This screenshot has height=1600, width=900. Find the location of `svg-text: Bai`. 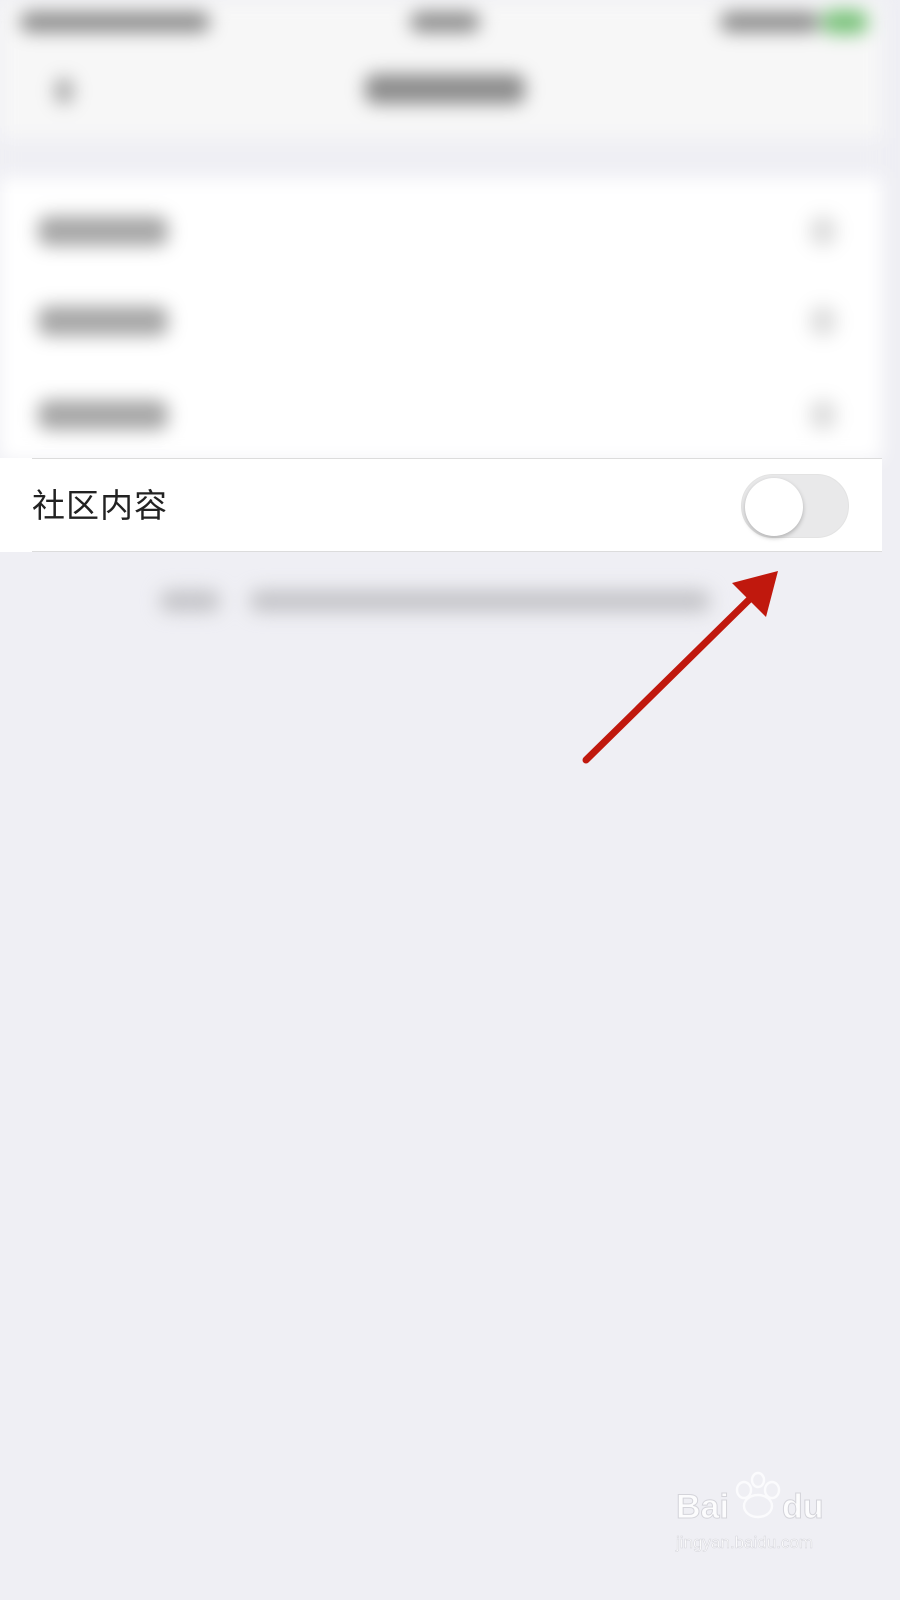

svg-text: Bai is located at coordinates (702, 1507).